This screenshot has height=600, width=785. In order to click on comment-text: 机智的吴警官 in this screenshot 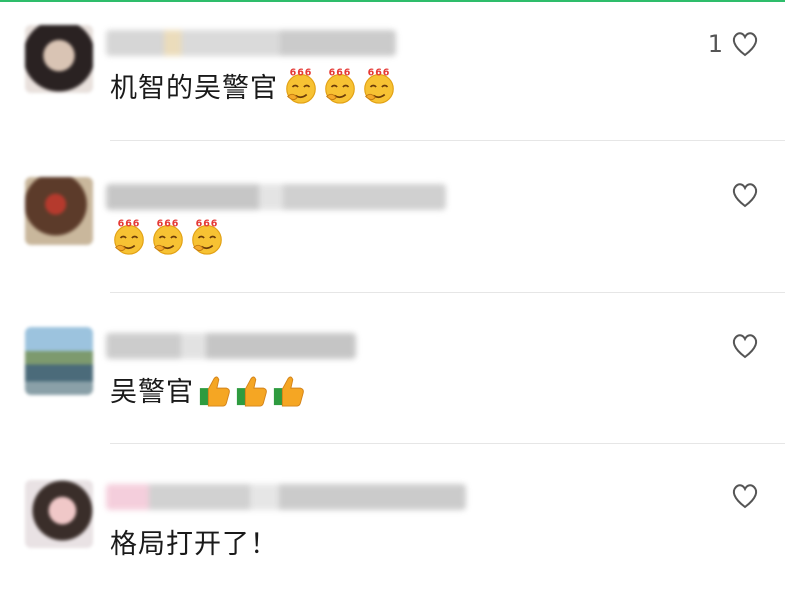, I will do `click(194, 88)`.